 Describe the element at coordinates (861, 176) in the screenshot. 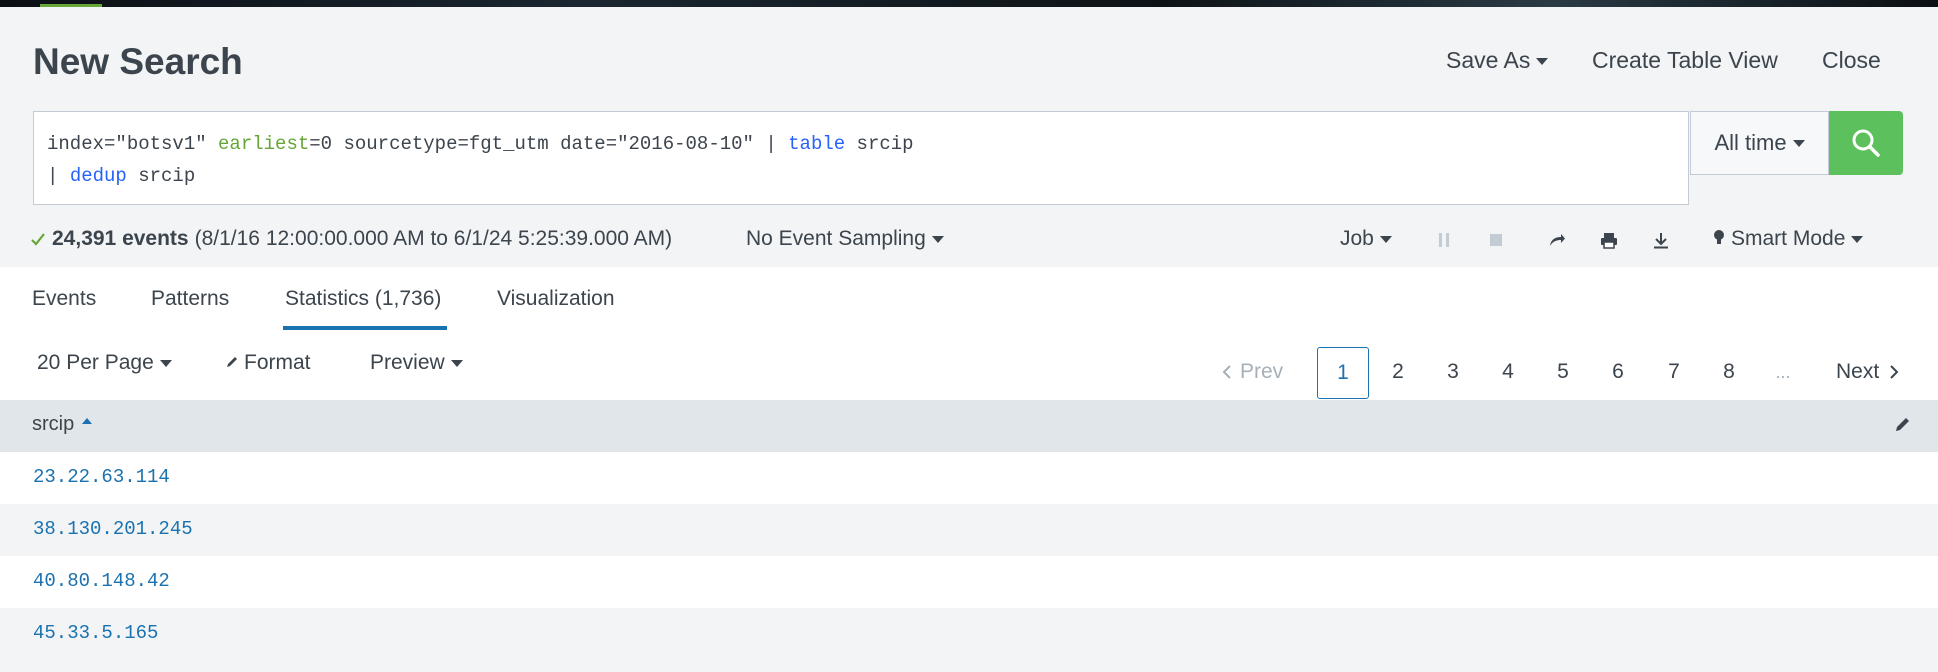

I see `query-line-2: | dedup srcip` at that location.